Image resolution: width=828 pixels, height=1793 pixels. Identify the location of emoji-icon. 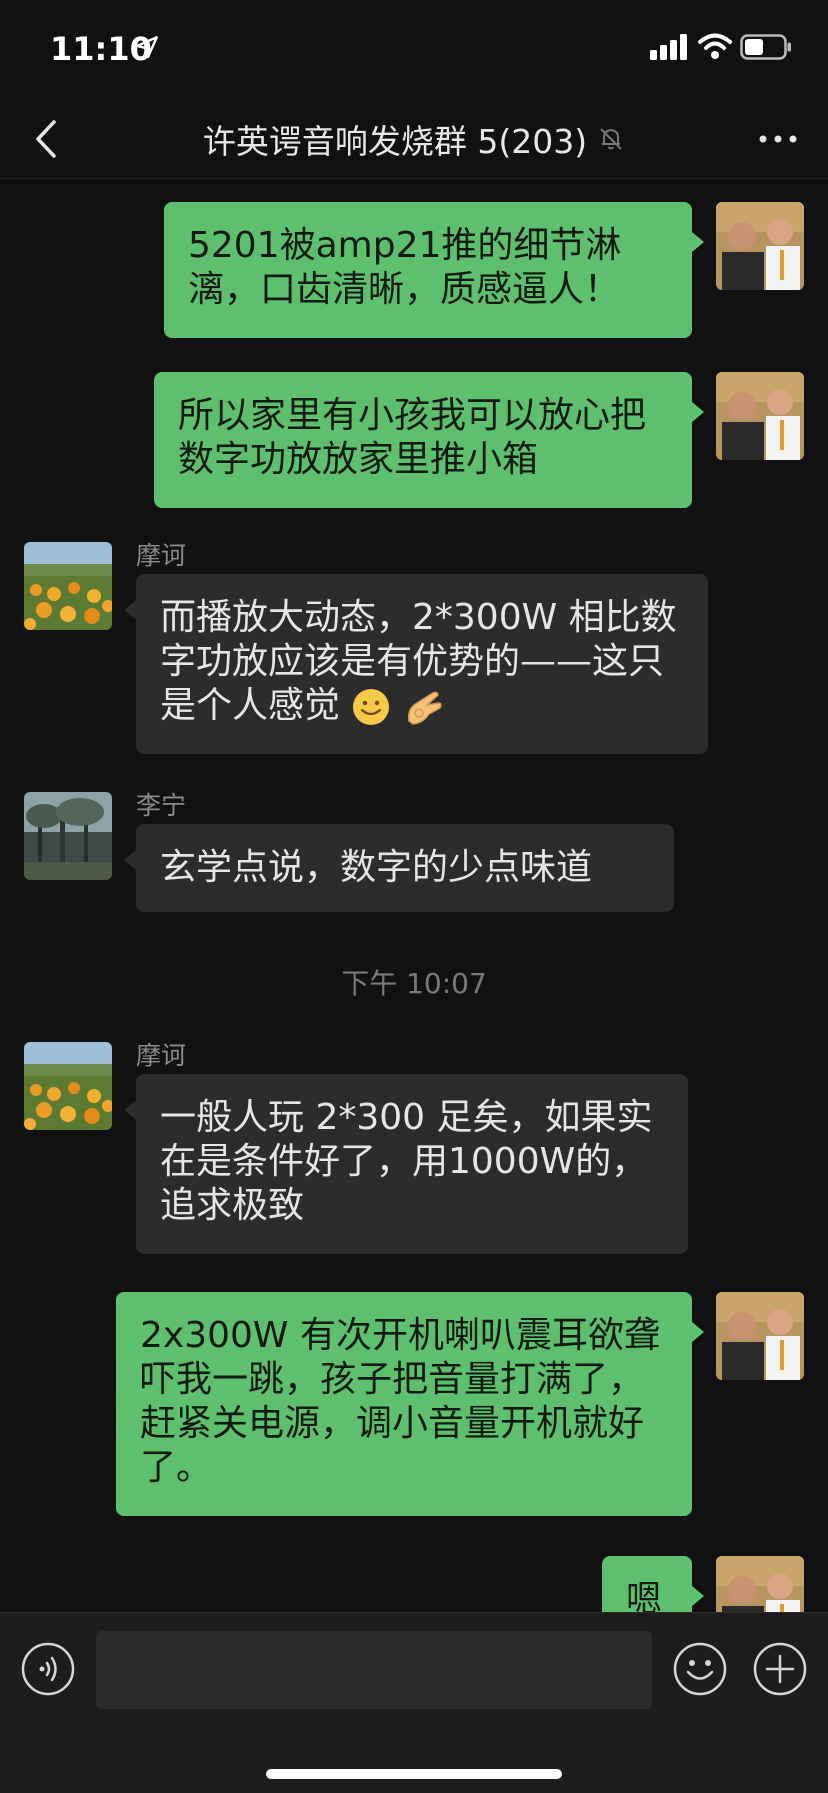
(700, 1669).